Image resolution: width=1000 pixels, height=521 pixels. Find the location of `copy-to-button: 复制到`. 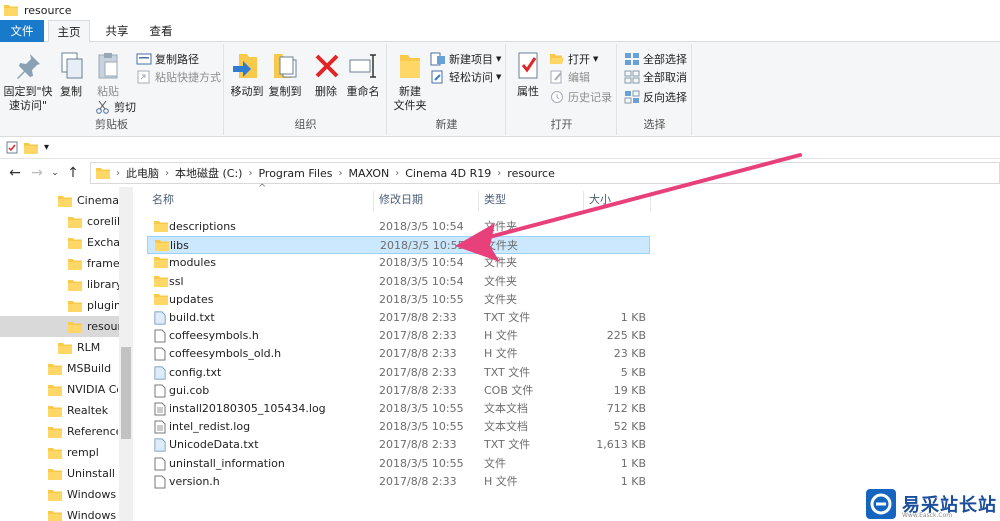

copy-to-button: 复制到 is located at coordinates (285, 74).